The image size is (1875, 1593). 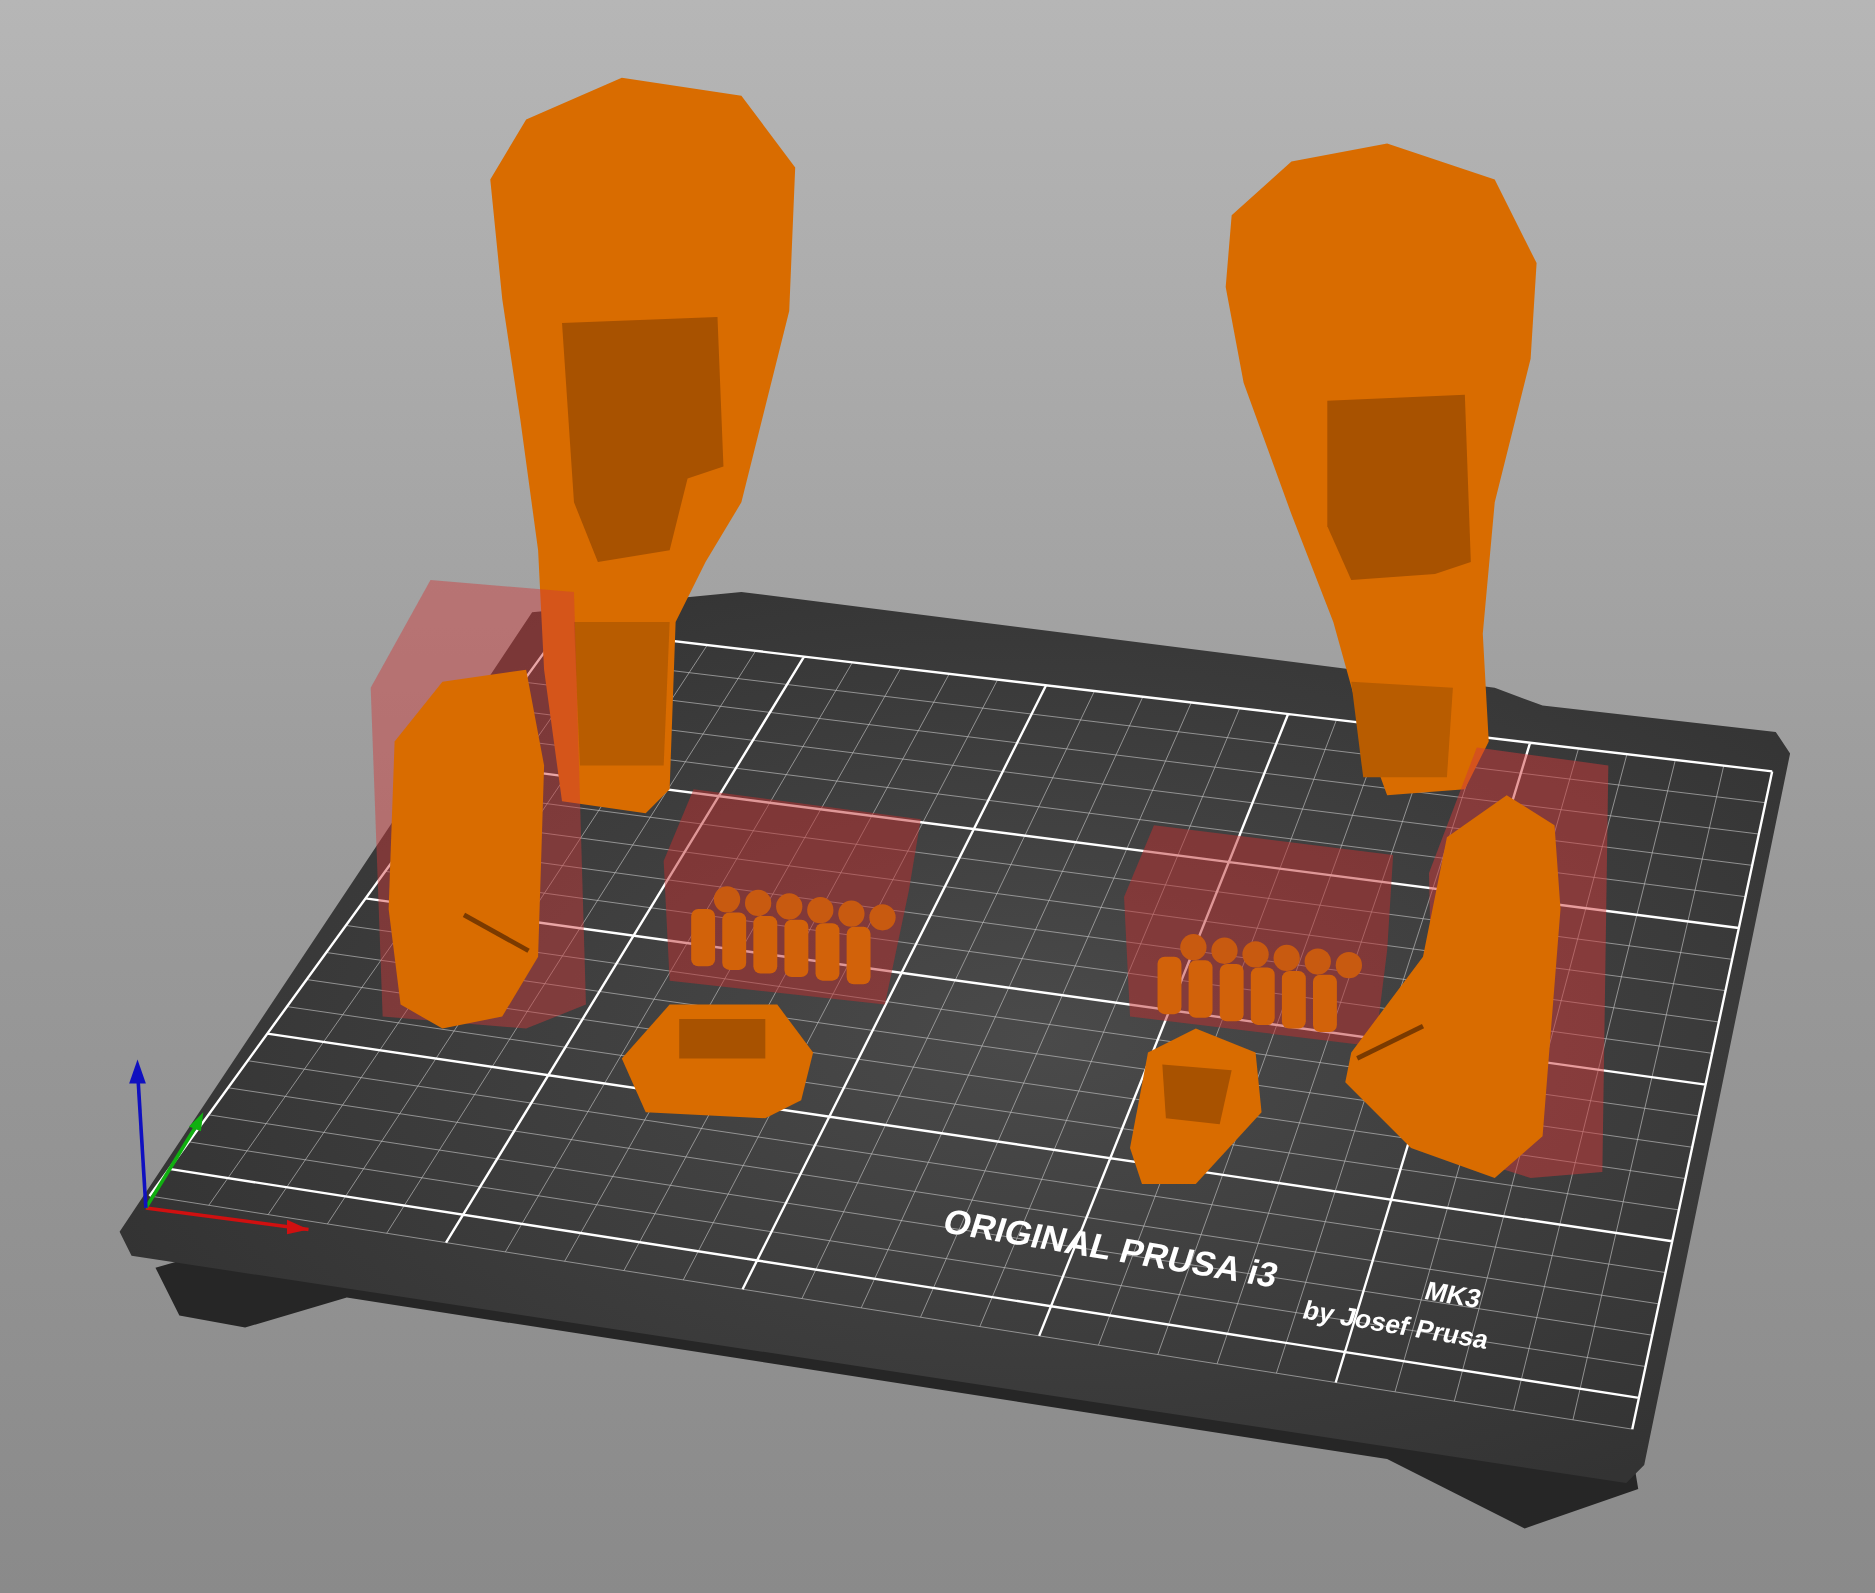 What do you see at coordinates (1111, 1248) in the screenshot?
I see `bed-label: ORIGINAL PRUSA i3` at bounding box center [1111, 1248].